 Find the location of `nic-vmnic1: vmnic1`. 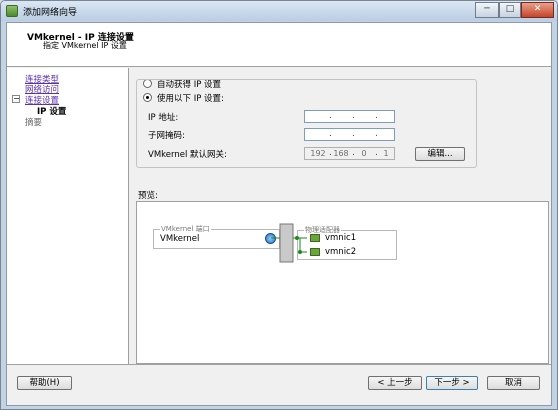

nic-vmnic1: vmnic1 is located at coordinates (341, 238).